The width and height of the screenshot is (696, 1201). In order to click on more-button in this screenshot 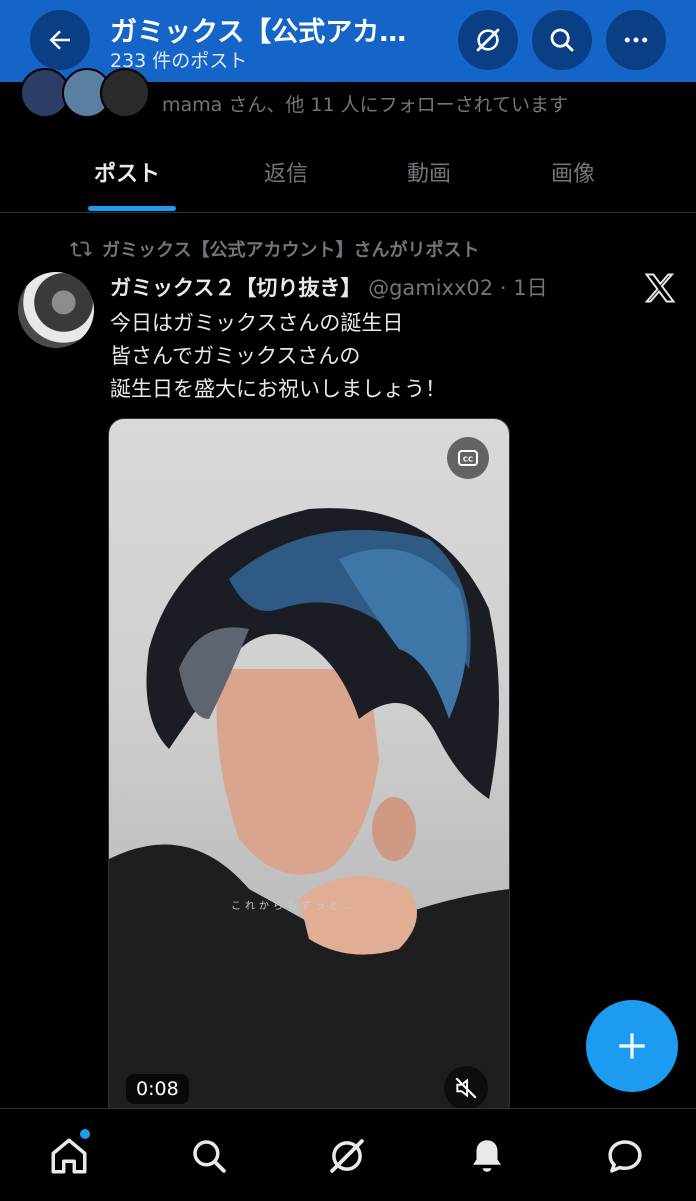, I will do `click(636, 40)`.